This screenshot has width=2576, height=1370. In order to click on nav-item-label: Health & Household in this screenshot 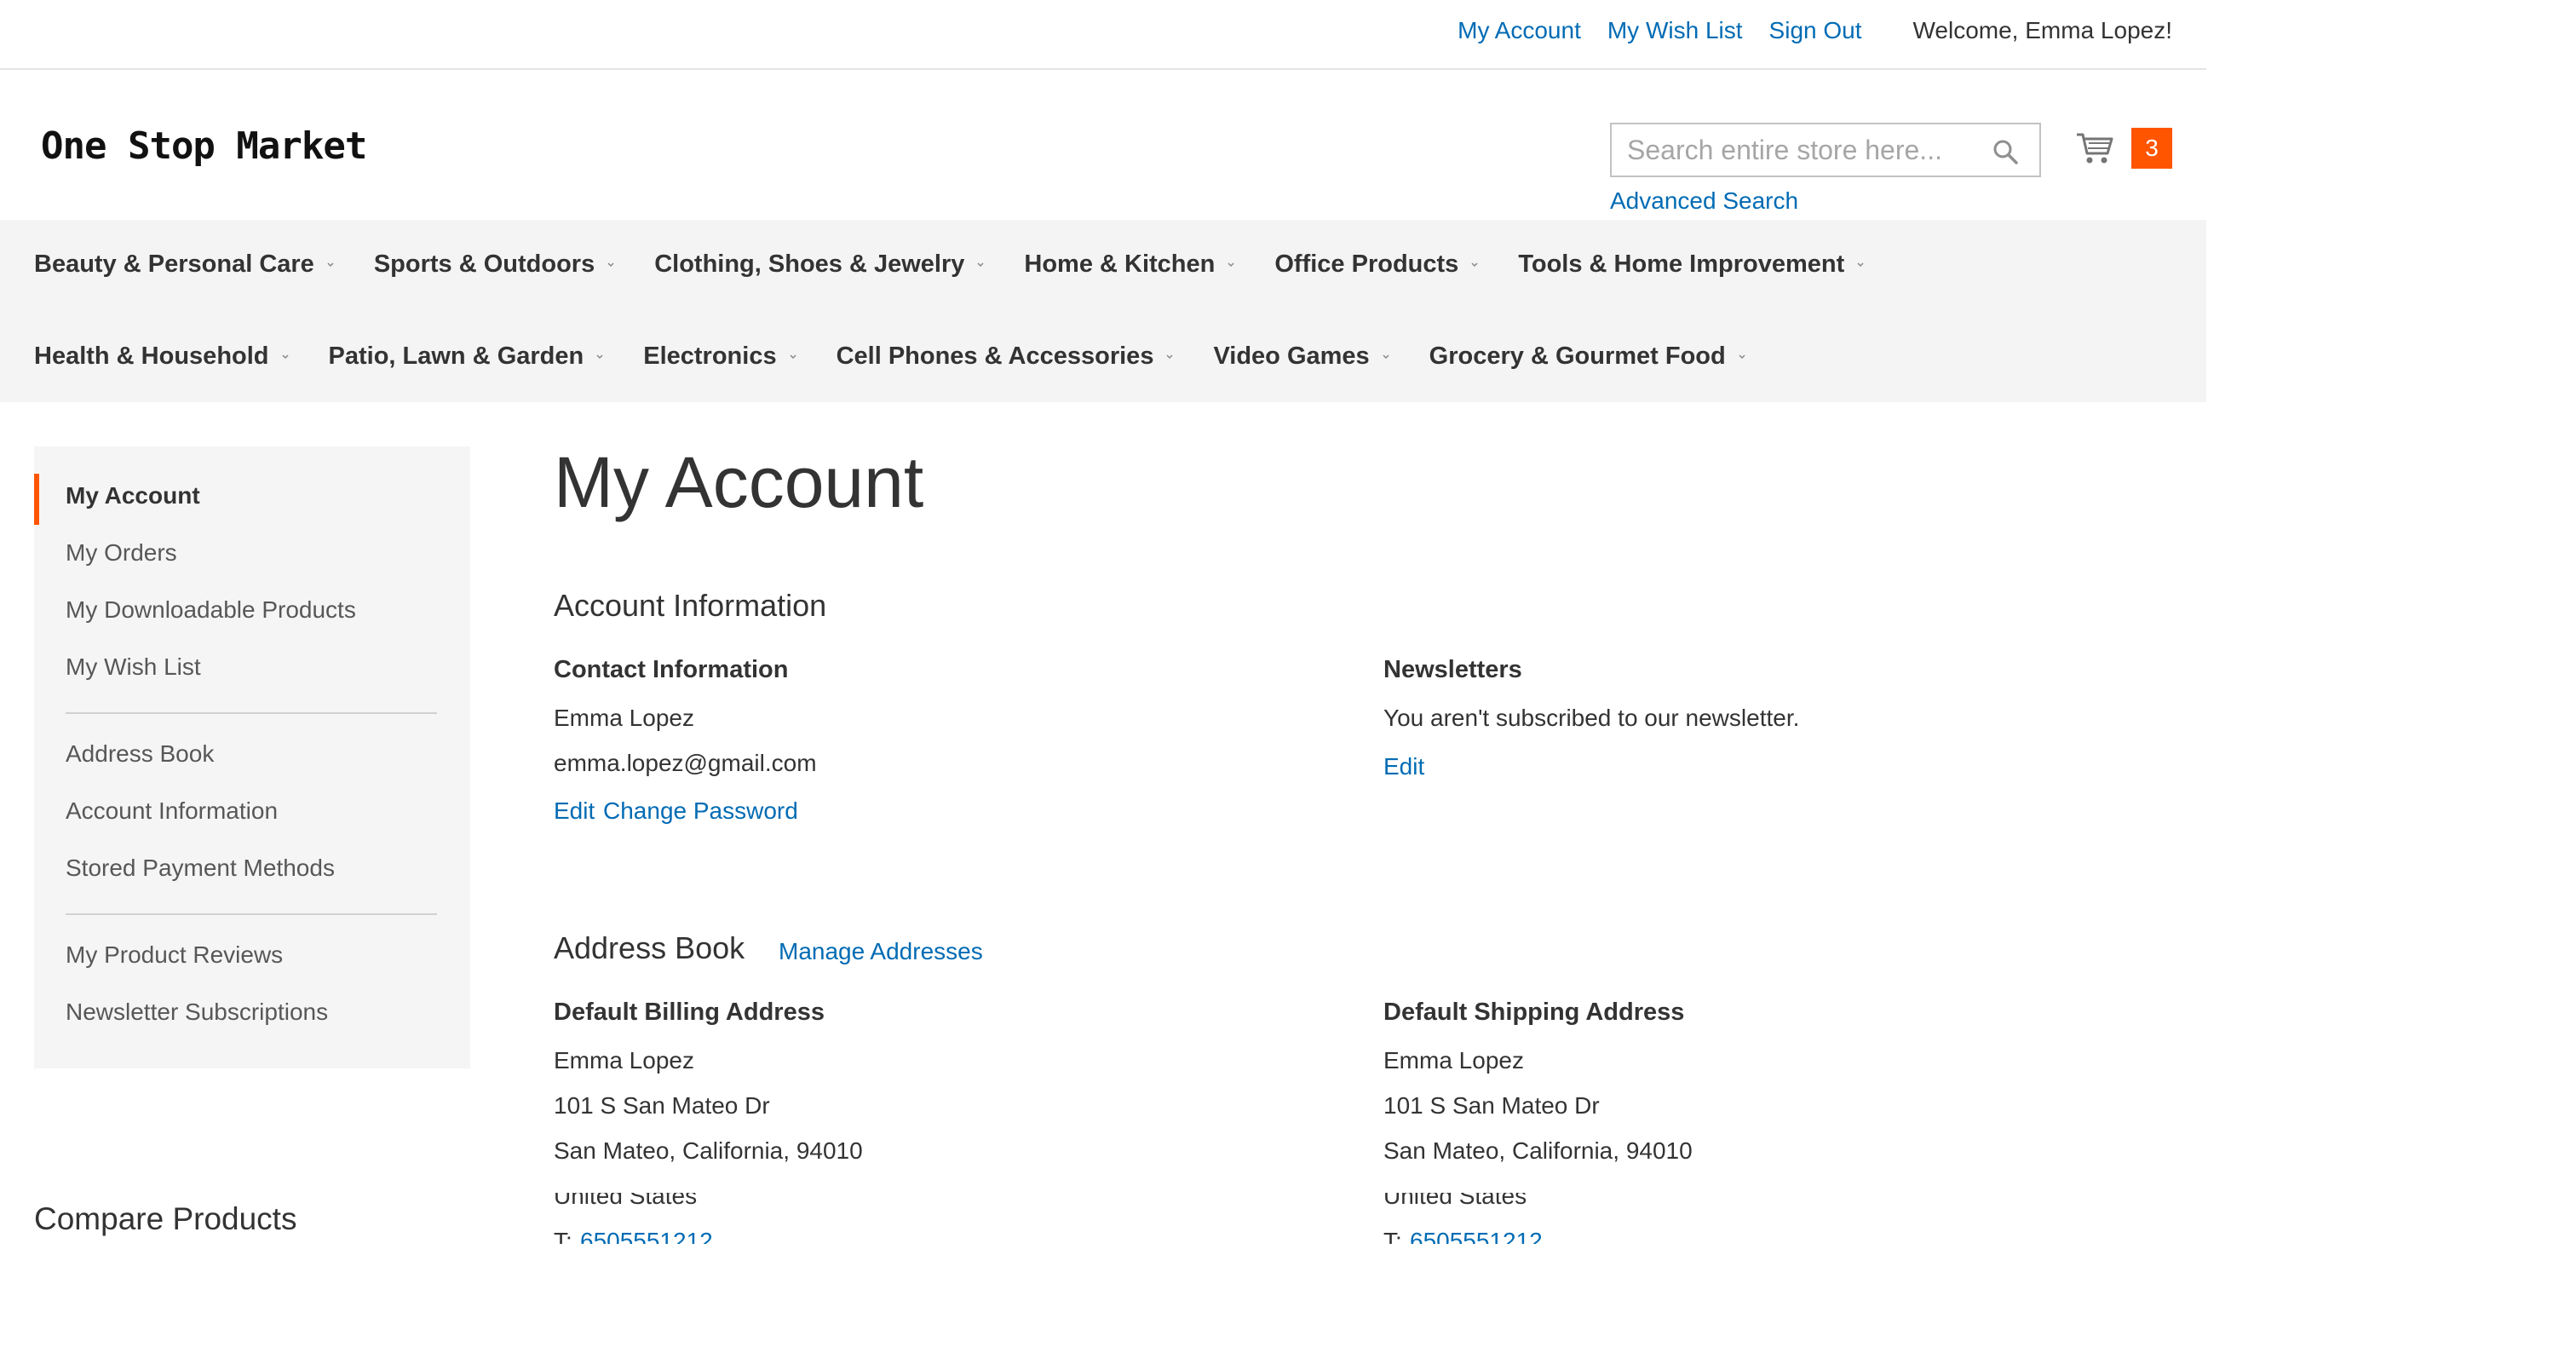, I will do `click(151, 356)`.